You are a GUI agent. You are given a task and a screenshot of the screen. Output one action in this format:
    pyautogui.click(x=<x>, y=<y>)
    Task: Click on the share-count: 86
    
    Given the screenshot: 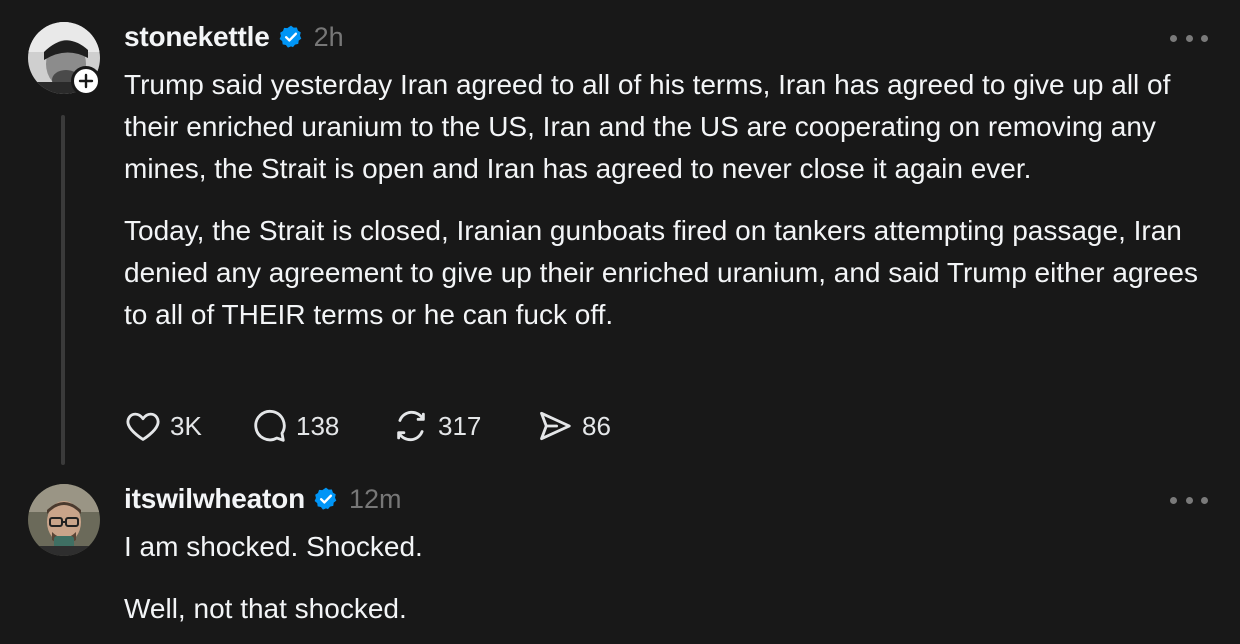 What is the action you would take?
    pyautogui.click(x=596, y=425)
    